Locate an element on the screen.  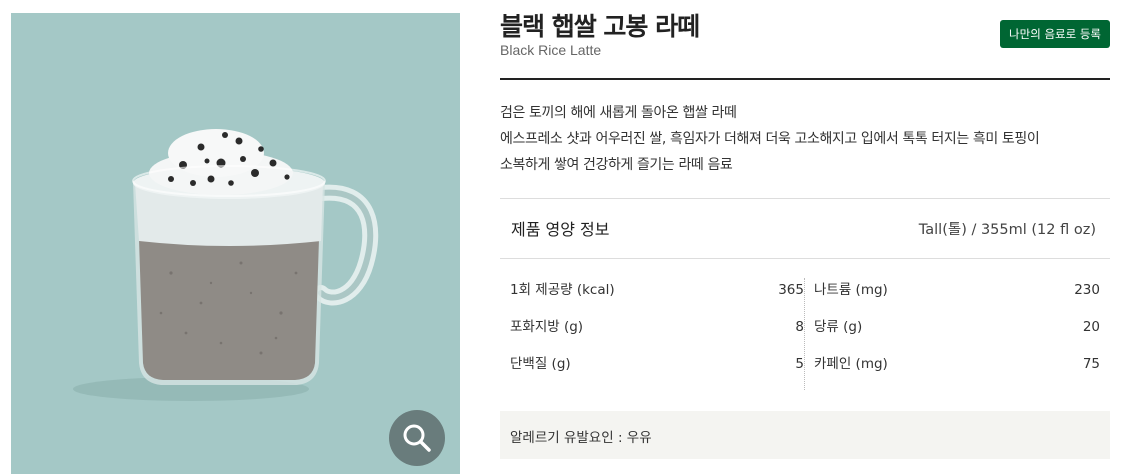
nutrition-row-caffeine: 카페인 (mg) 75 is located at coordinates (957, 364).